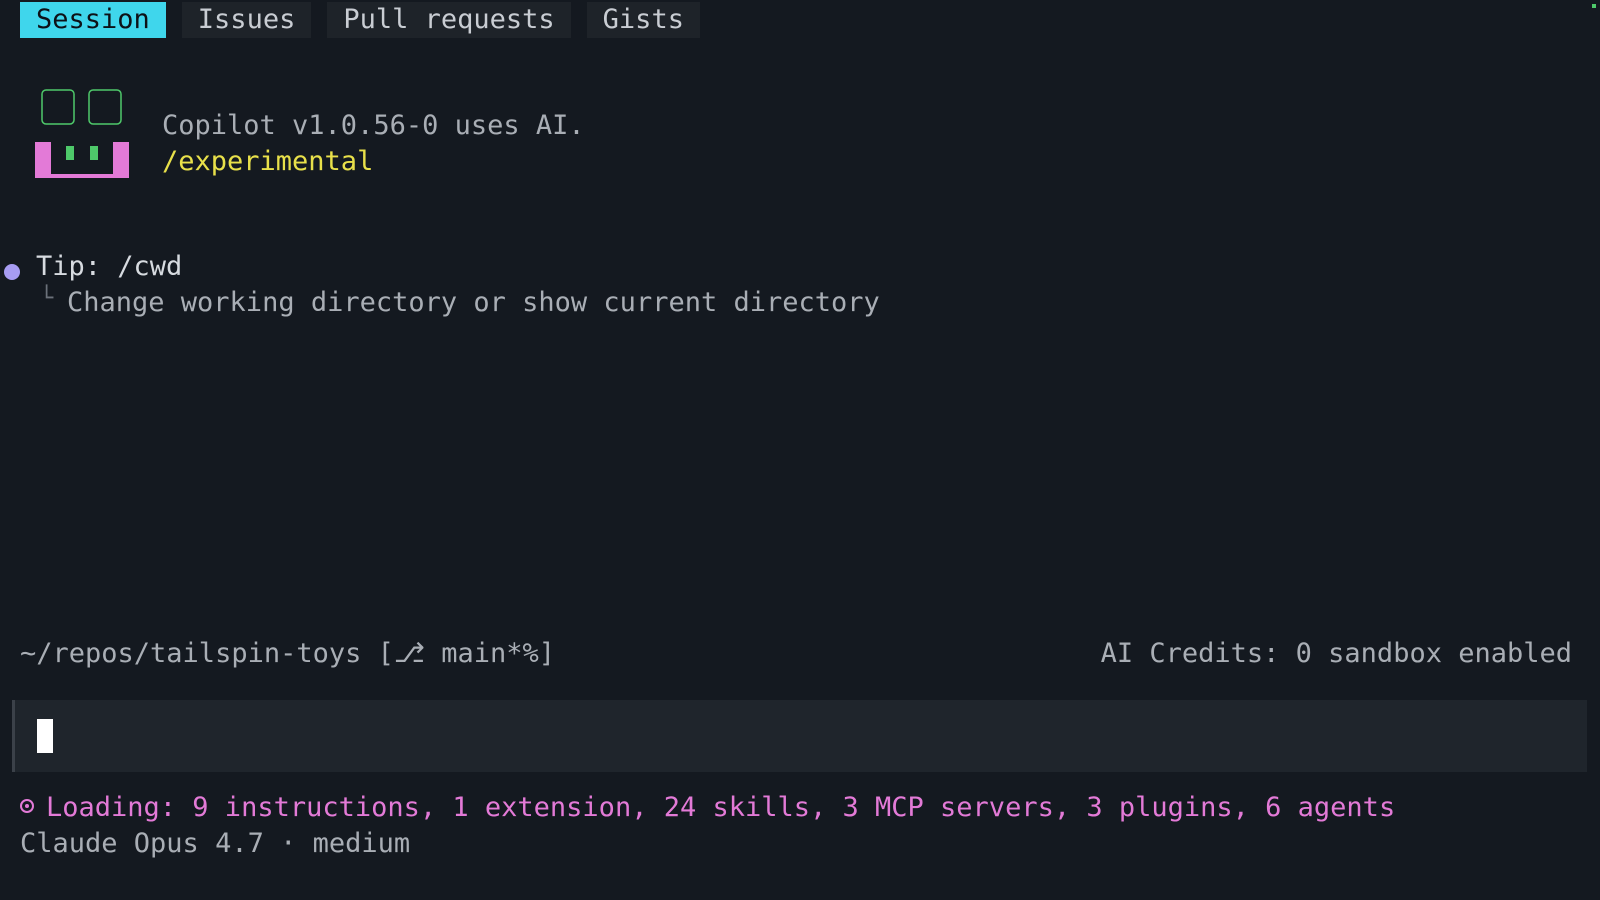  What do you see at coordinates (93, 20) in the screenshot?
I see `tab-session: Session` at bounding box center [93, 20].